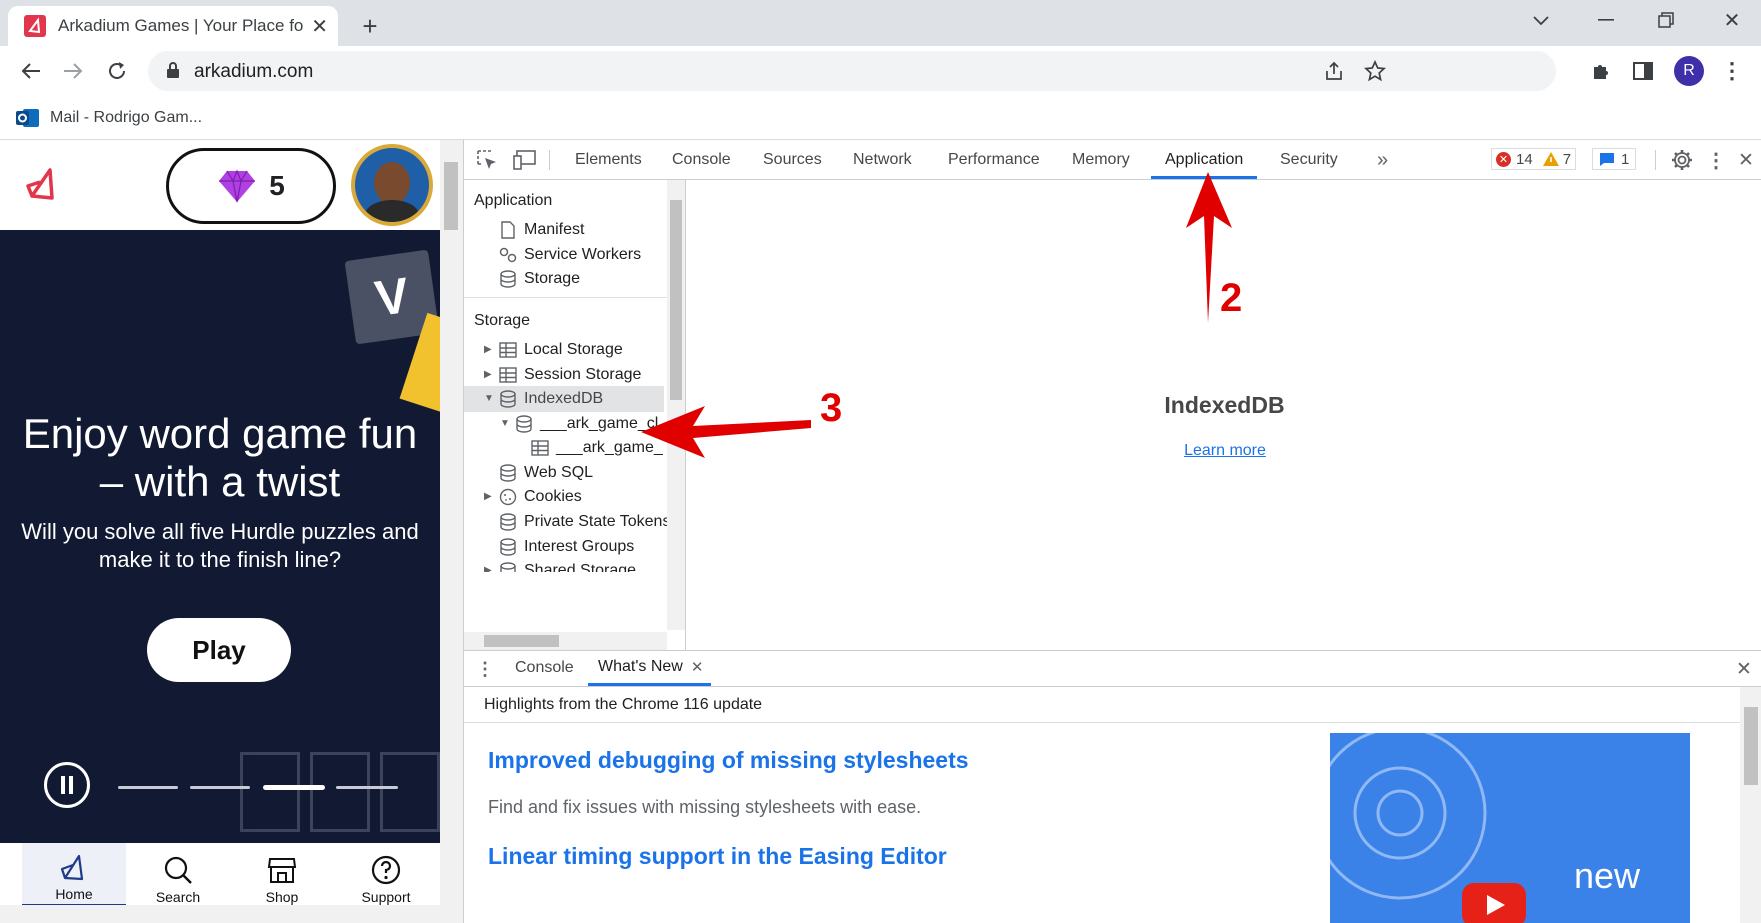  I want to click on arkadium-logo-icon, so click(41, 184).